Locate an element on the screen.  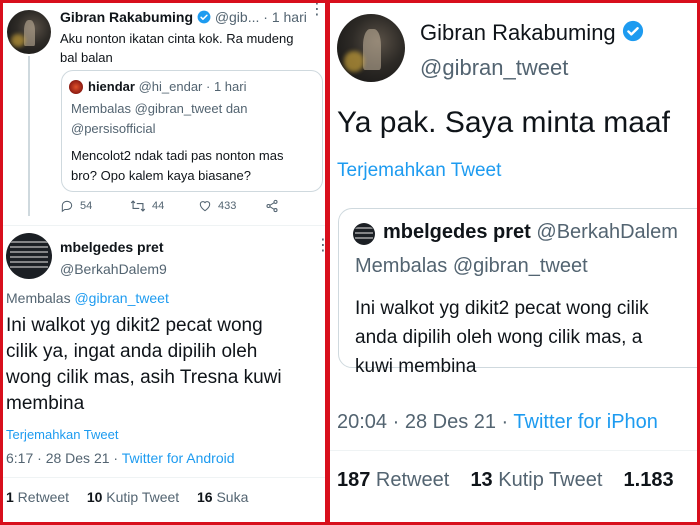
reply-icon is located at coordinates (67, 206).